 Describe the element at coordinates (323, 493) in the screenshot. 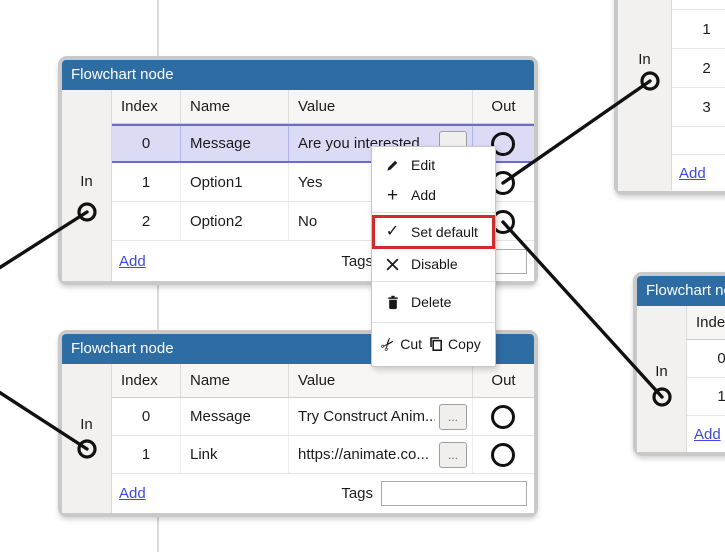

I see `node-footer: Add Tags` at that location.